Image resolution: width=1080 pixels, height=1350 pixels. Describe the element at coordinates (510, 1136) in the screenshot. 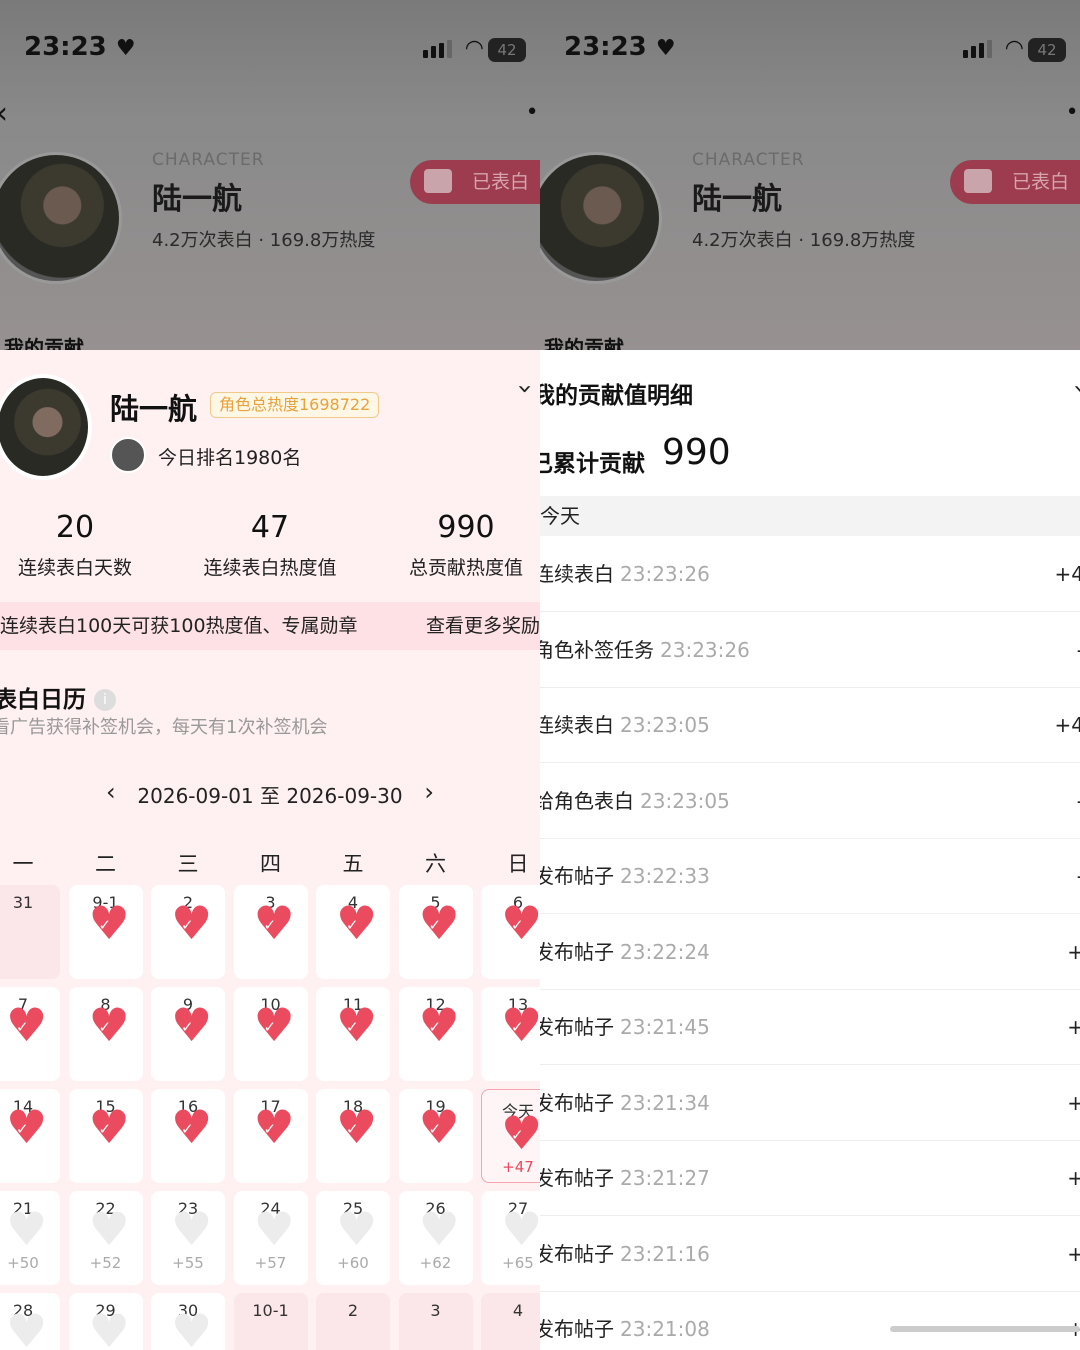

I see `calendar-day: 今天+47` at that location.